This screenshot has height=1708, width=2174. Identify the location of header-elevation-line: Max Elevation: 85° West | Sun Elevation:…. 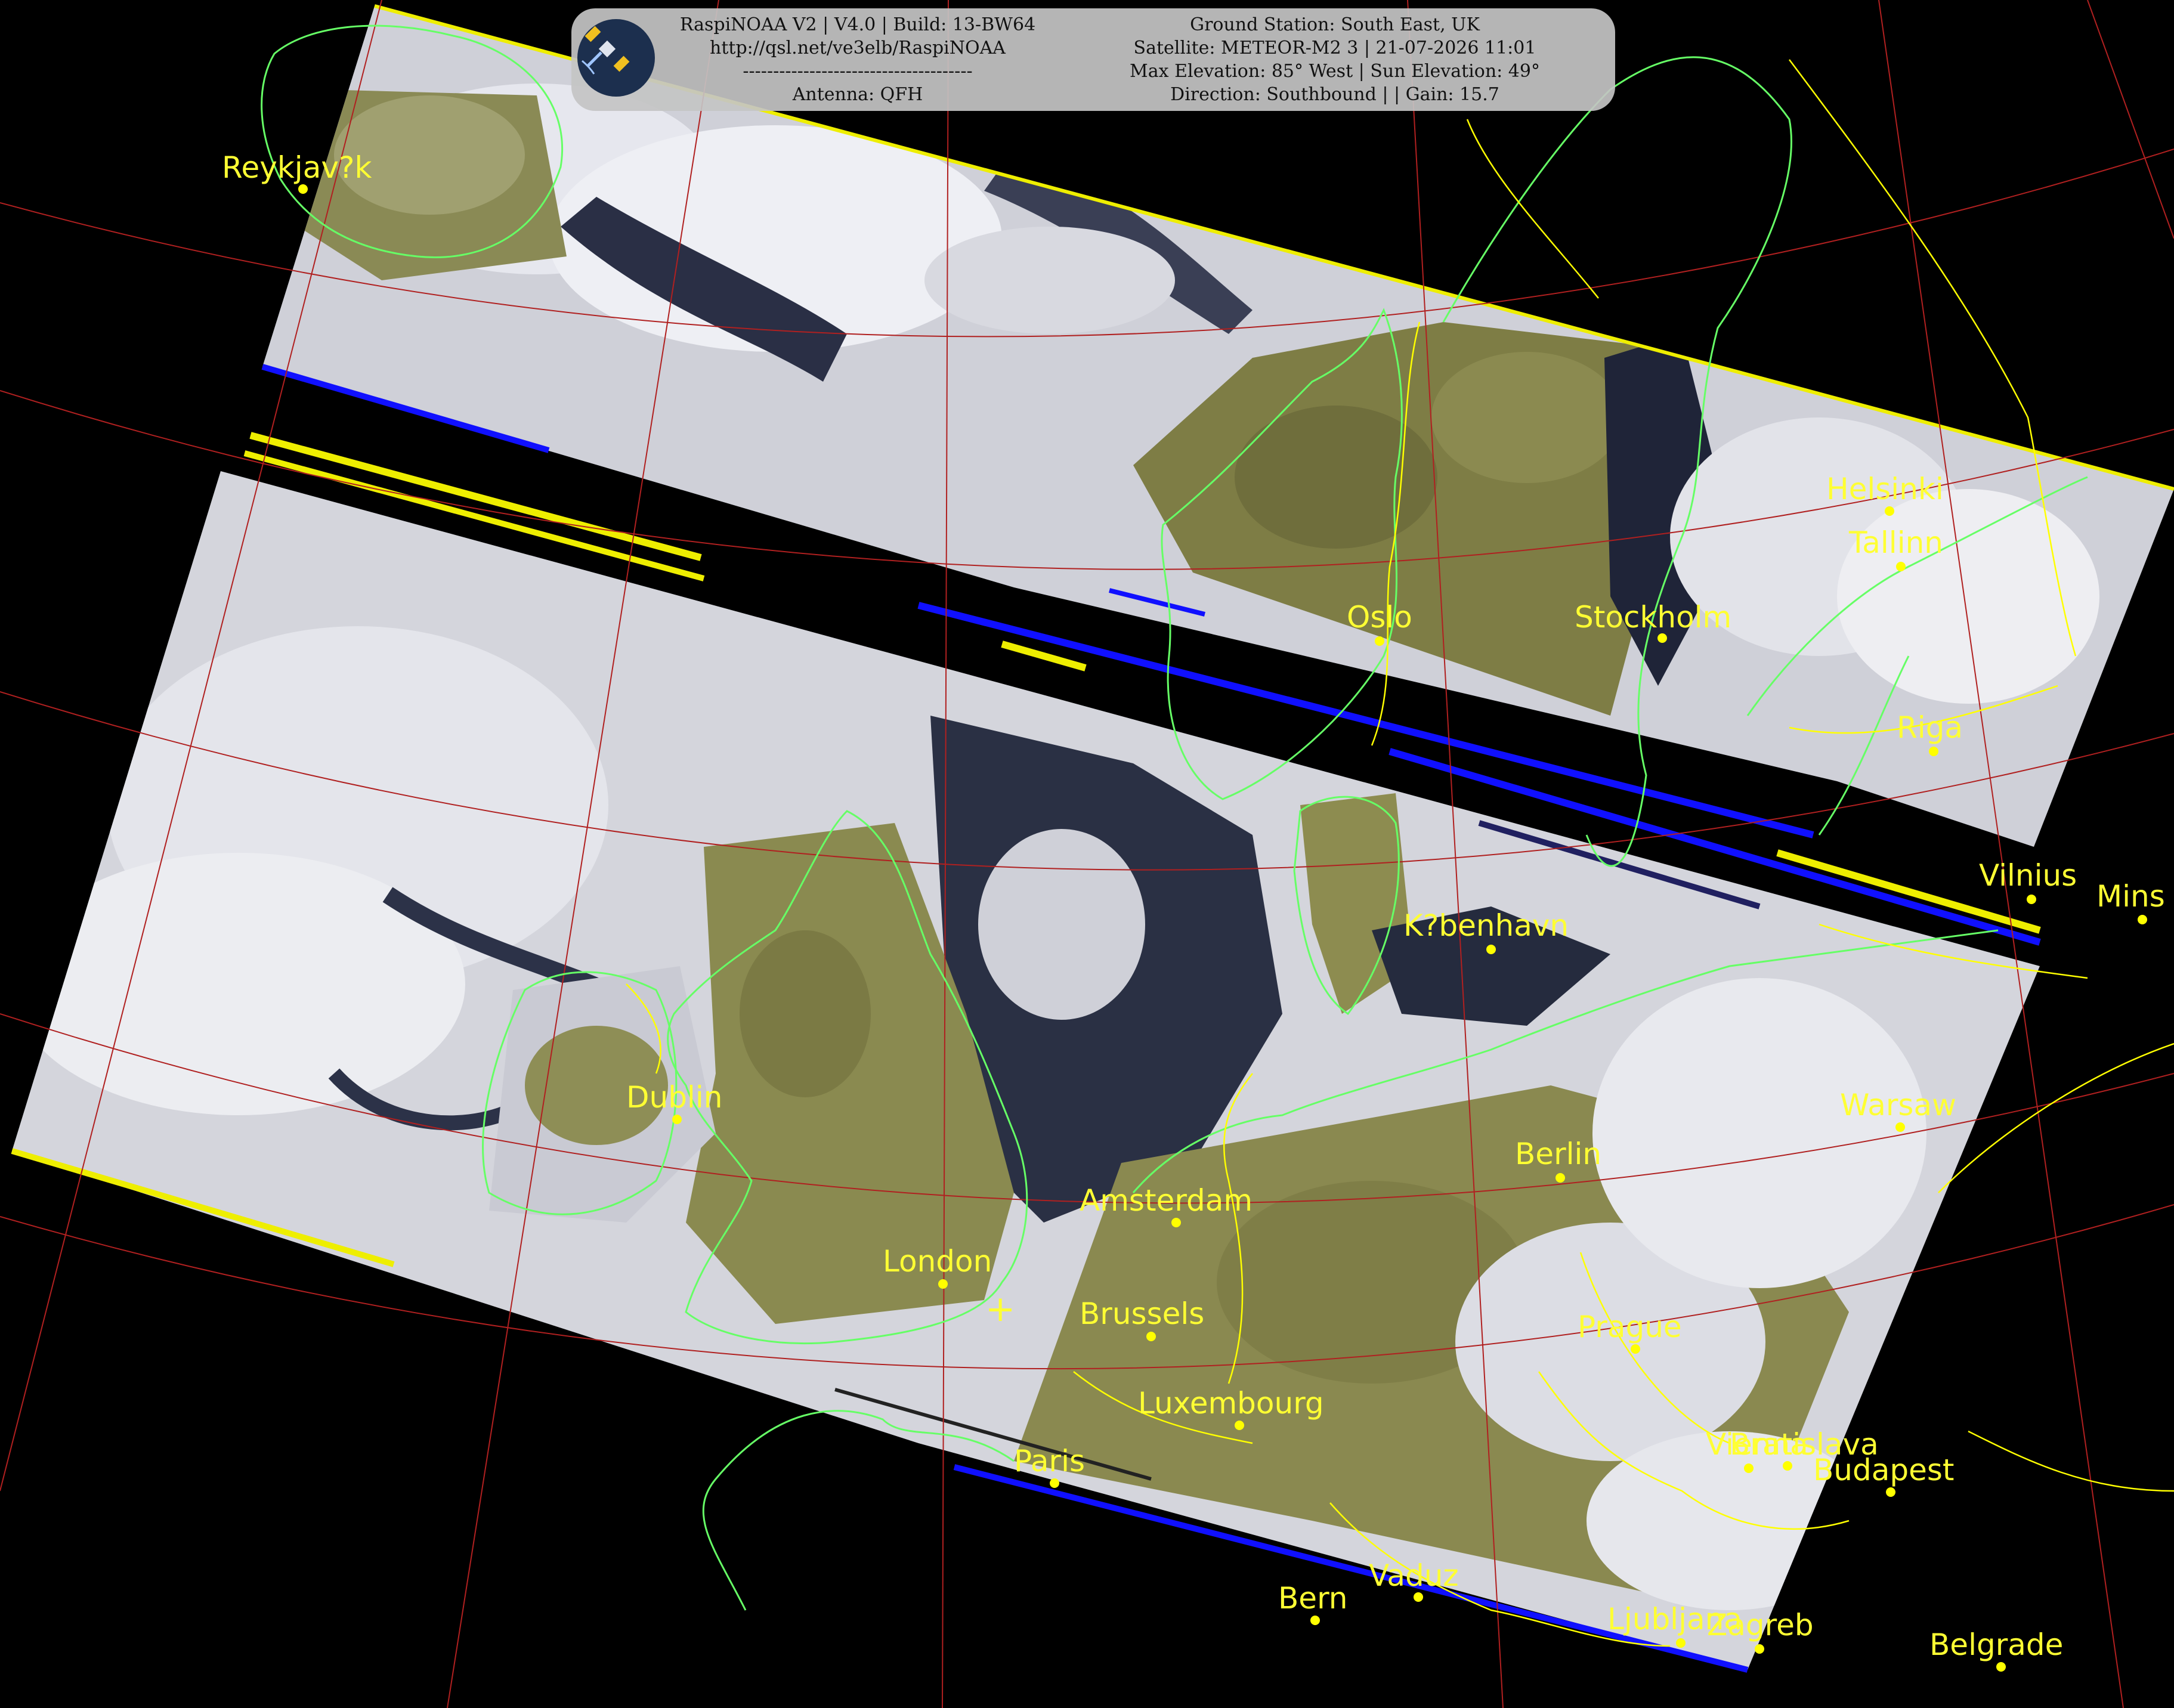
(1335, 71).